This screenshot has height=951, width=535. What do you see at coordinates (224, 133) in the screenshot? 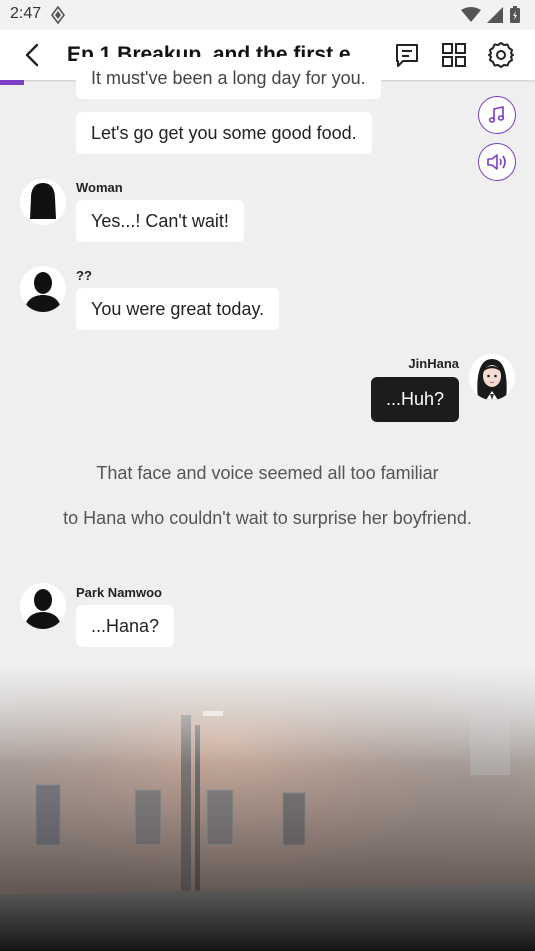
I see `chat-bubble: Let's go get you some good food.` at bounding box center [224, 133].